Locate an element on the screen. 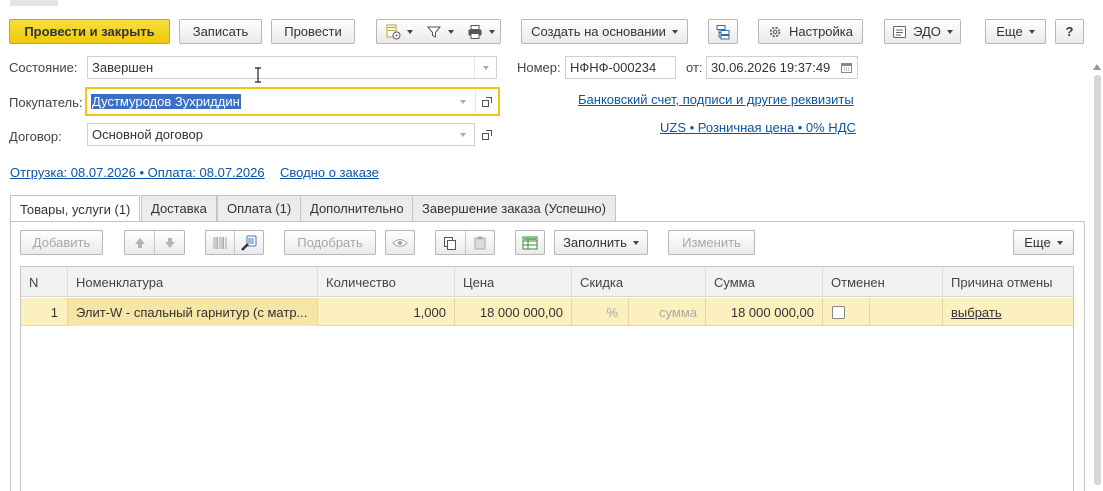 This screenshot has width=1103, height=491. barcode-scanner-icon is located at coordinates (249, 243).